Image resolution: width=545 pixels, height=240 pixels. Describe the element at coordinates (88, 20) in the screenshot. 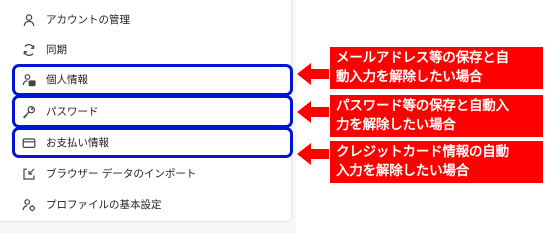

I see `menu-item-label: アカウントの管理` at that location.